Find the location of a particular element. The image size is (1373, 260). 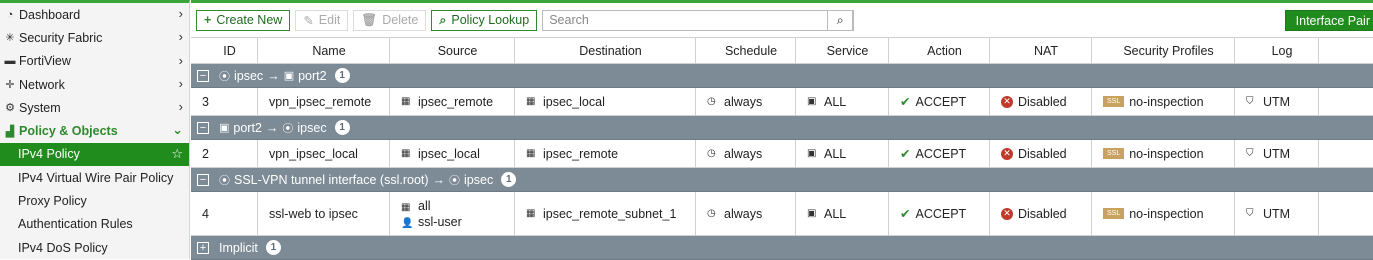

search-button: ⌕ is located at coordinates (840, 20).